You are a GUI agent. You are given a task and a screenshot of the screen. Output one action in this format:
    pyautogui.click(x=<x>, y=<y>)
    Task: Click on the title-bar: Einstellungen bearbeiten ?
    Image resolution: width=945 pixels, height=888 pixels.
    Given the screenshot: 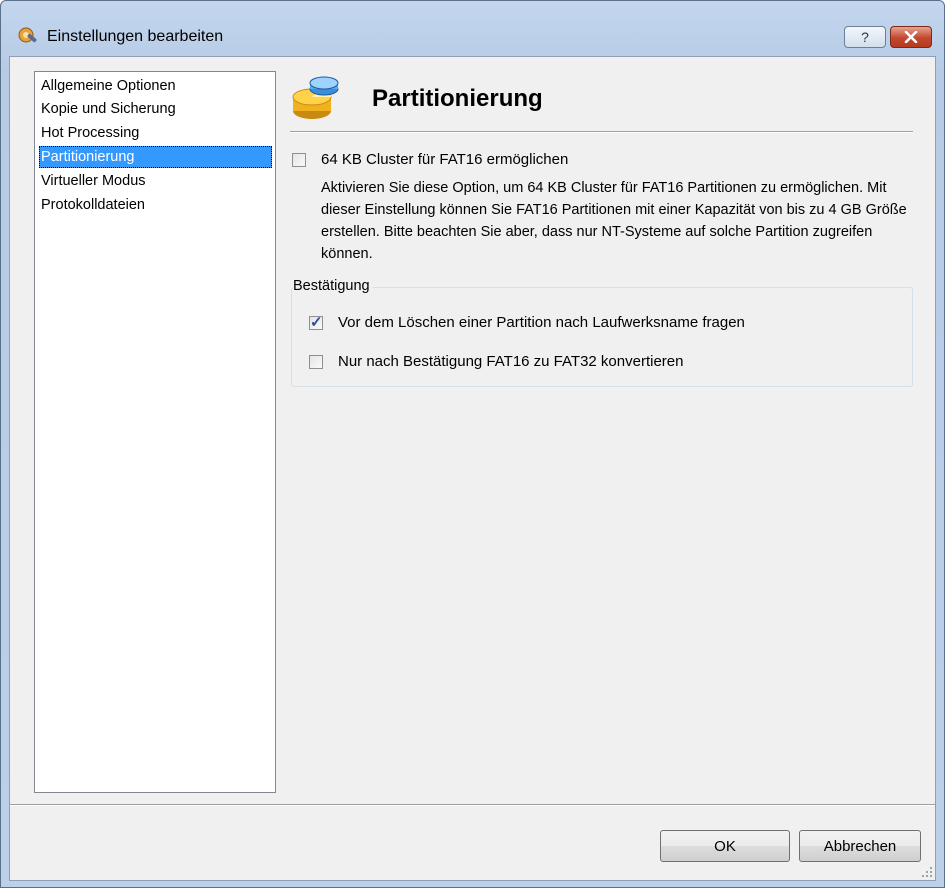 What is the action you would take?
    pyautogui.click(x=472, y=26)
    